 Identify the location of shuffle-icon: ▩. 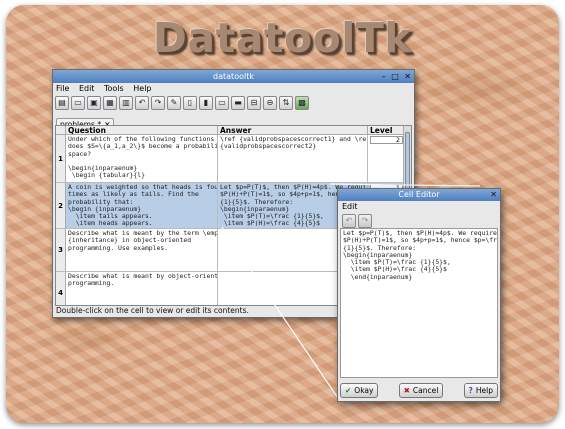
(302, 103).